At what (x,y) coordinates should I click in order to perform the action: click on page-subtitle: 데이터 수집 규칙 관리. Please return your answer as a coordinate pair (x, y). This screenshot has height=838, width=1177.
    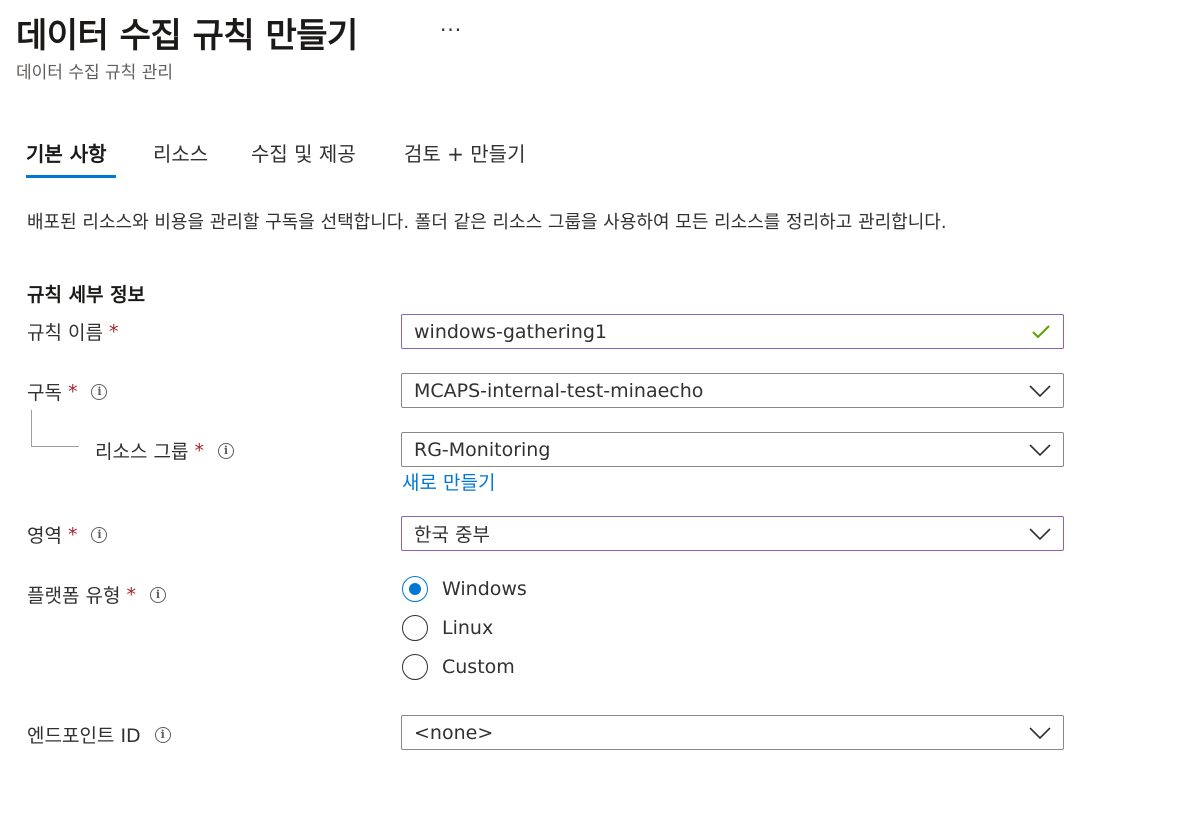
    Looking at the image, I should click on (94, 73).